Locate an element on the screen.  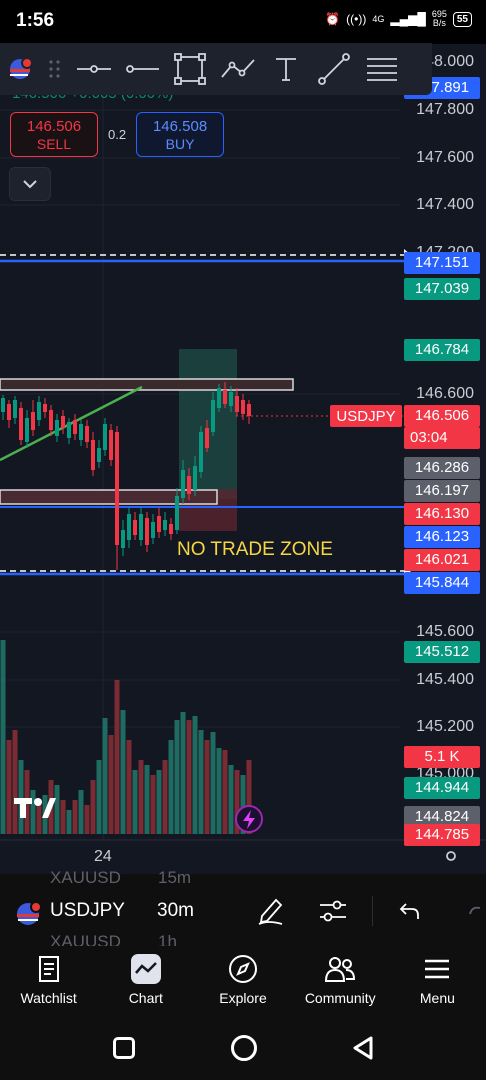
interval-selector: 30m is located at coordinates (175, 911).